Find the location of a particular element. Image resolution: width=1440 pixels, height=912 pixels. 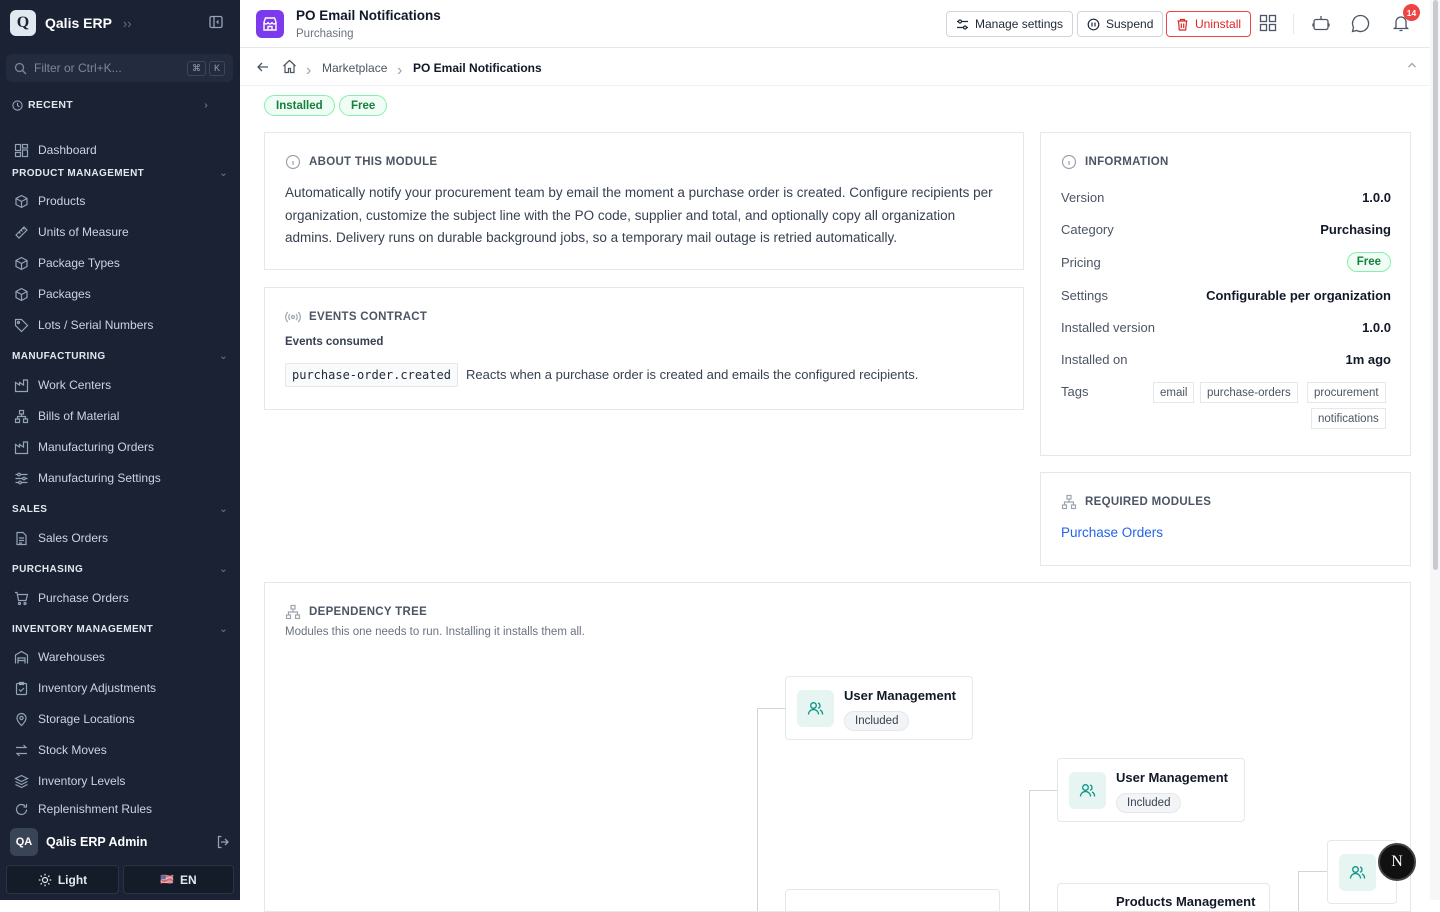

sidebar-filter-input: Filter or Ctrl+K... ⌘ K is located at coordinates (119, 68).